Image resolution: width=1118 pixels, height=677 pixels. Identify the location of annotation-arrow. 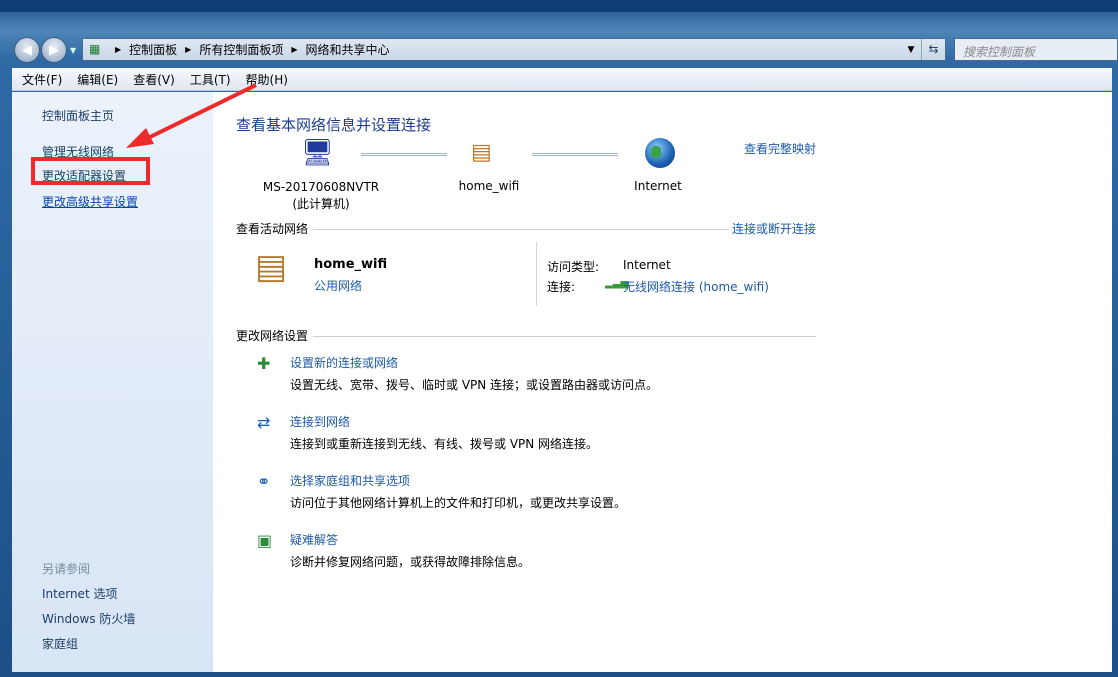
(191, 115).